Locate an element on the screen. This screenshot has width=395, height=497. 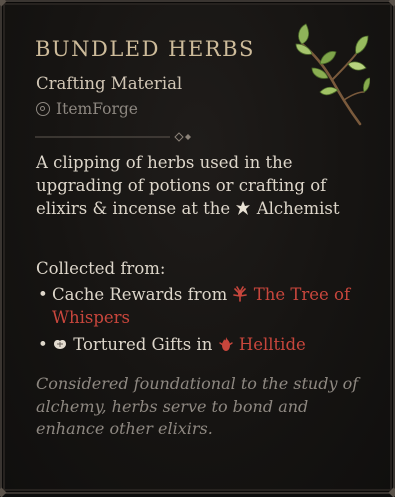
tree-of-whispers-icon is located at coordinates (240, 294).